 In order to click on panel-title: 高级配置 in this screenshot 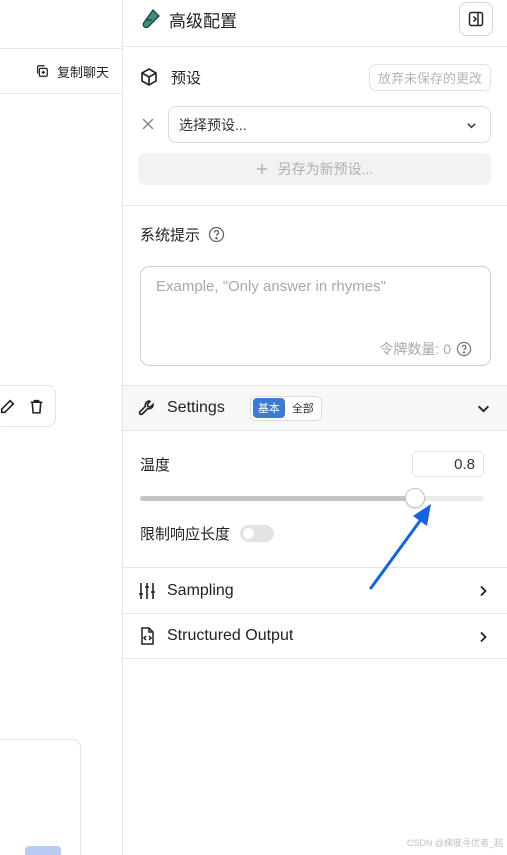, I will do `click(203, 21)`.